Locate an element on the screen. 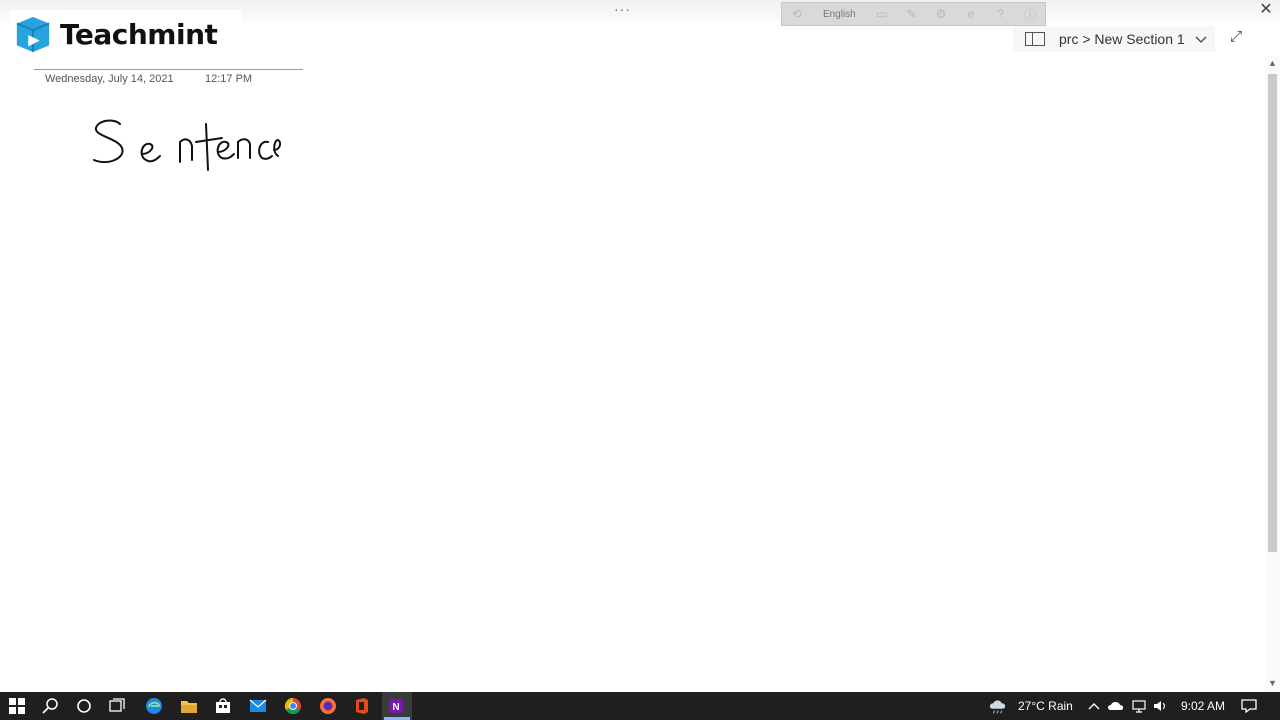  chevron-down-icon is located at coordinates (1201, 39).